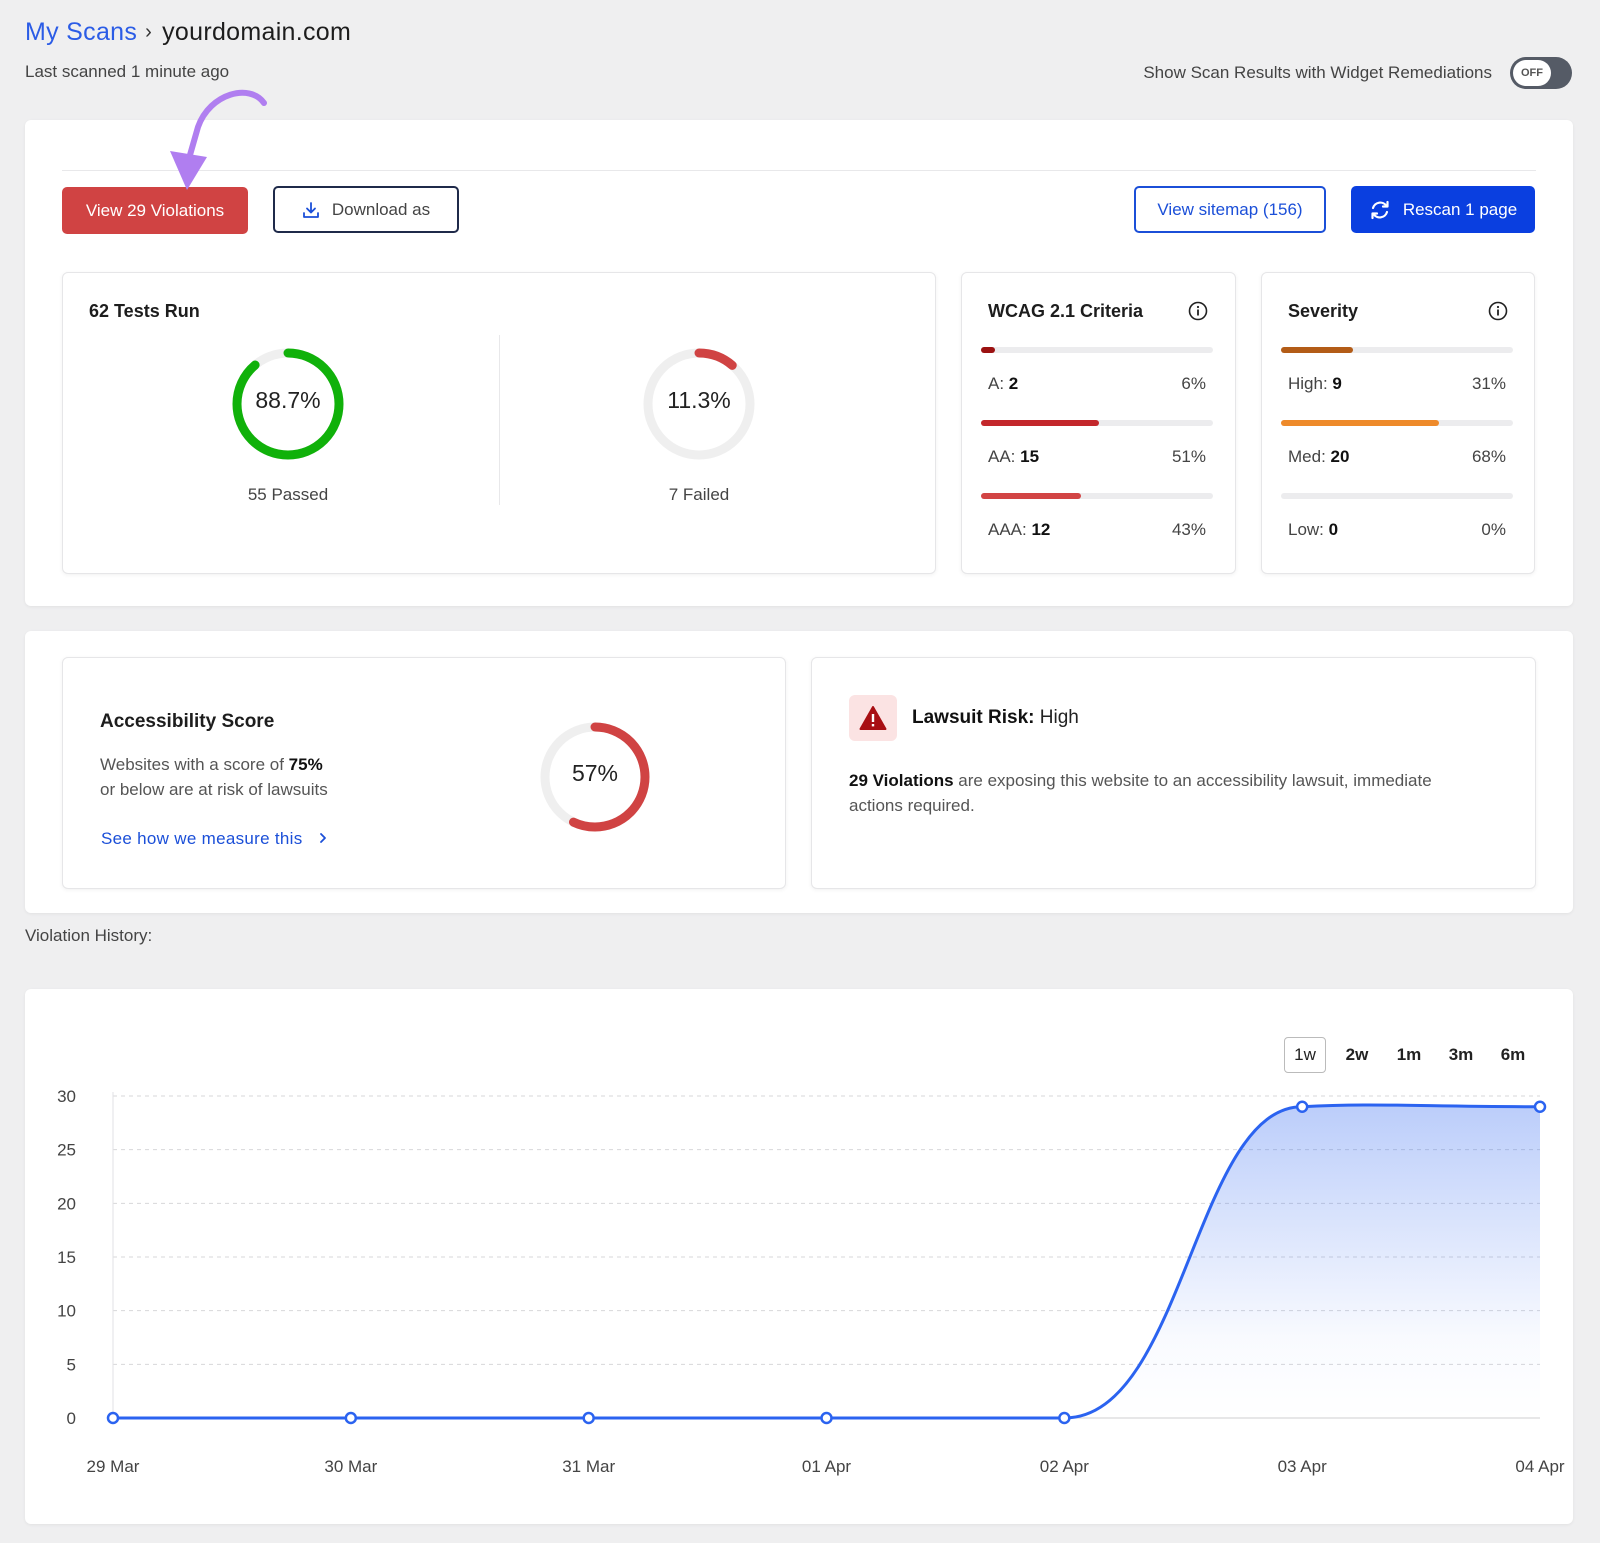 The width and height of the screenshot is (1600, 1543). What do you see at coordinates (66, 1096) in the screenshot?
I see `y-tick-label: 30` at bounding box center [66, 1096].